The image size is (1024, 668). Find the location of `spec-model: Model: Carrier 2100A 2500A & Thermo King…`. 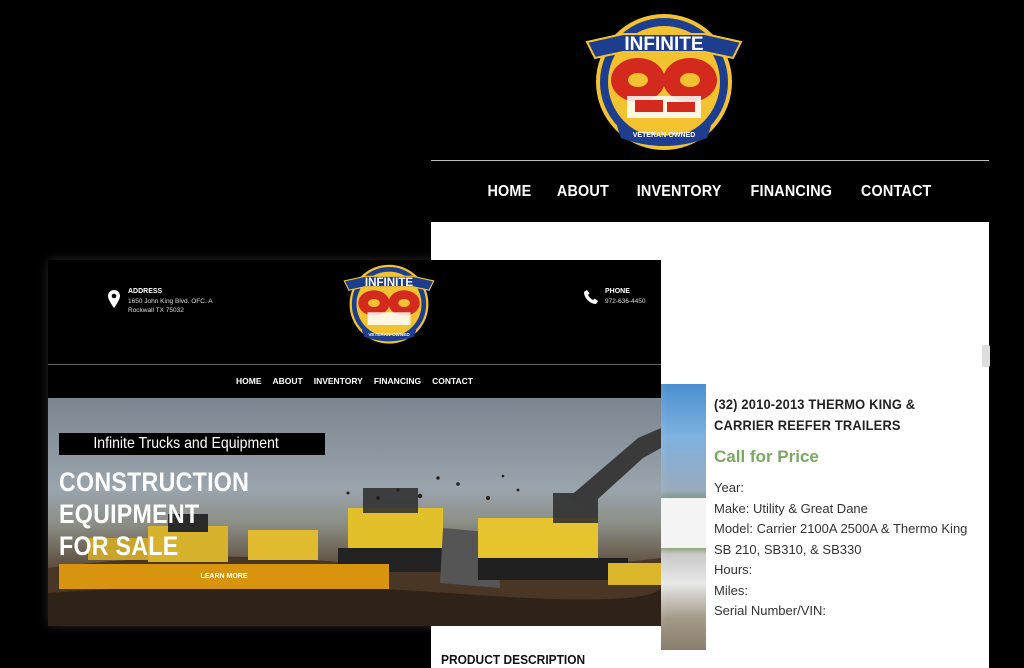

spec-model: Model: Carrier 2100A 2500A & Thermo King… is located at coordinates (841, 539).